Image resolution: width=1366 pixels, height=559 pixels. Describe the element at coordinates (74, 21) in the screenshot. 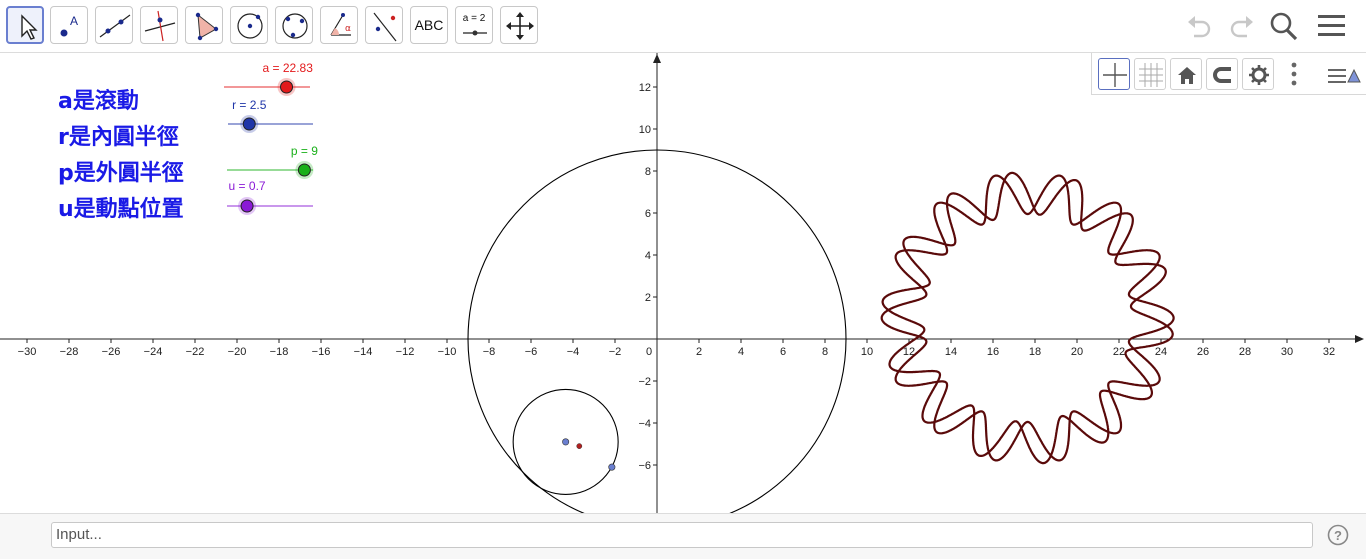

I see `svg-text: A` at that location.